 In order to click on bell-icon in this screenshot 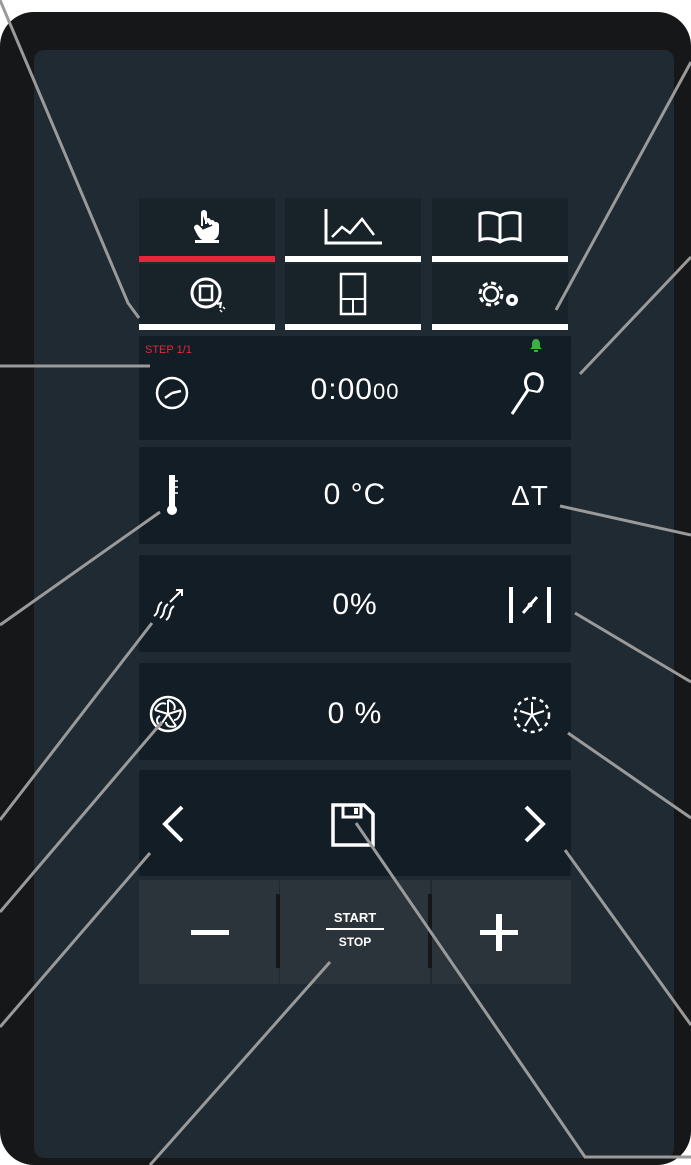, I will do `click(536, 345)`.